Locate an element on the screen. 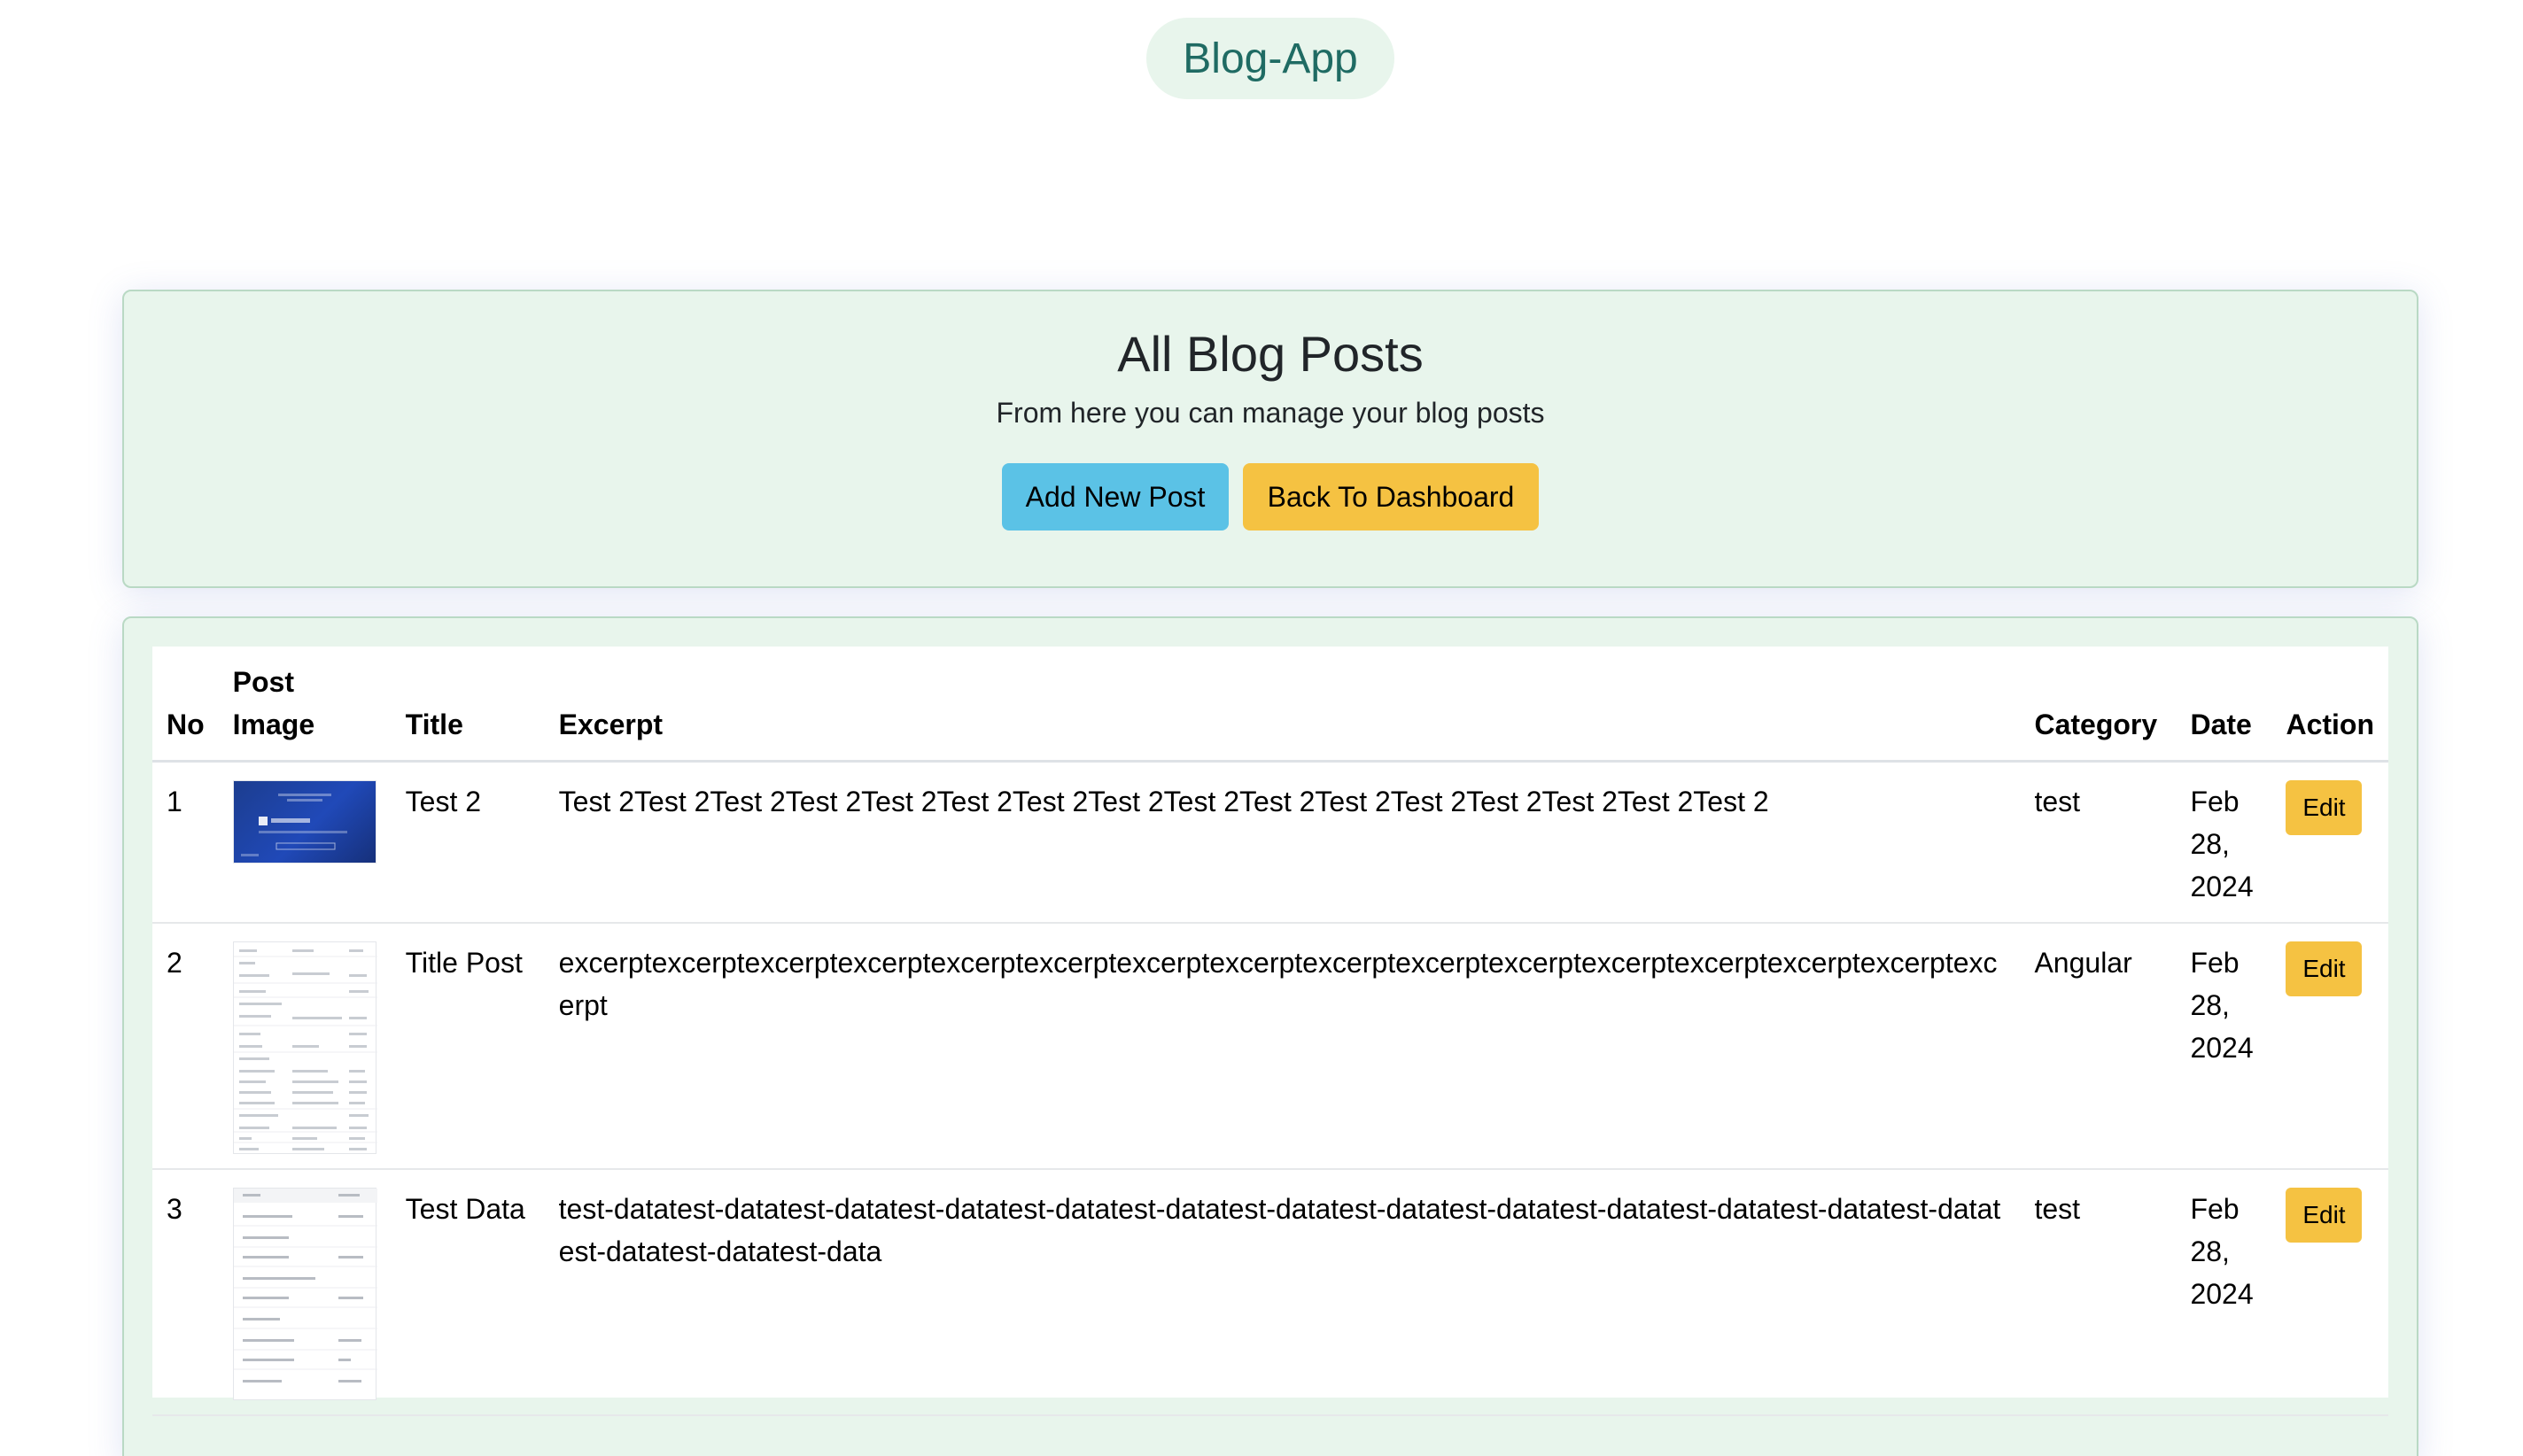  row-number: 1 is located at coordinates (186, 842).